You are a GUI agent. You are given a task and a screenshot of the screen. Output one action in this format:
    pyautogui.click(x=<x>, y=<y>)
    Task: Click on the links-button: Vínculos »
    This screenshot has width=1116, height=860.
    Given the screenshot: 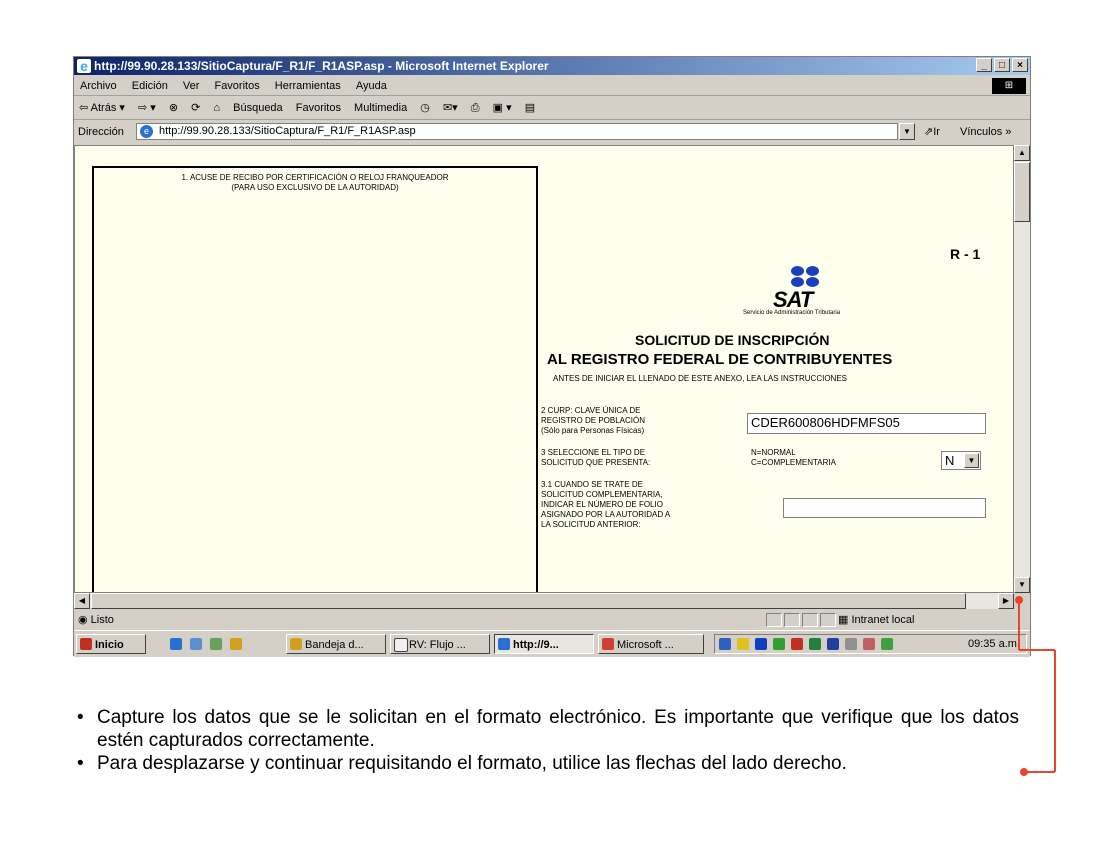 What is the action you would take?
    pyautogui.click(x=985, y=132)
    